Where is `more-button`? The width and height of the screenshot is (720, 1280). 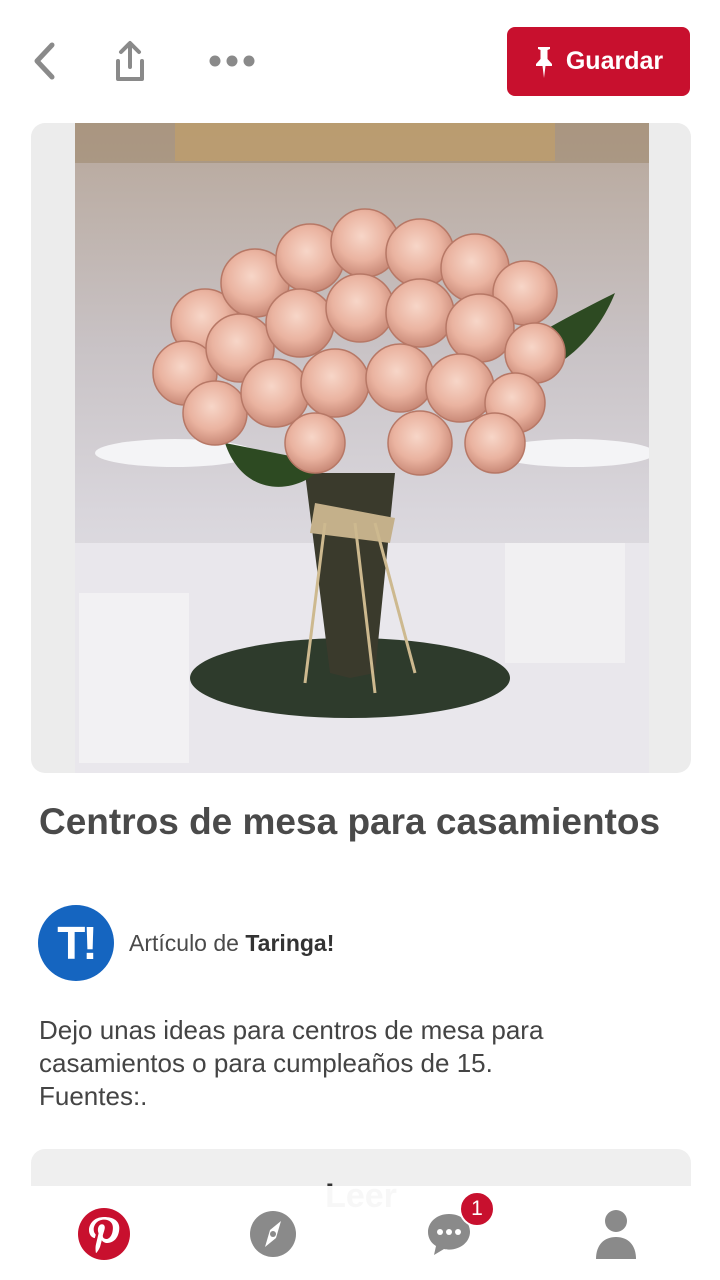 more-button is located at coordinates (232, 61).